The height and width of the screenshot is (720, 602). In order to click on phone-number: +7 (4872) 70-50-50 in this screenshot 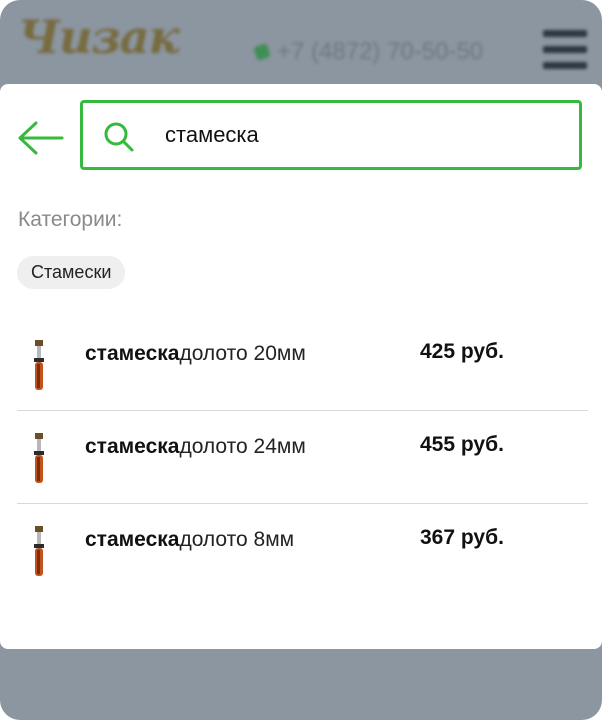, I will do `click(380, 51)`.